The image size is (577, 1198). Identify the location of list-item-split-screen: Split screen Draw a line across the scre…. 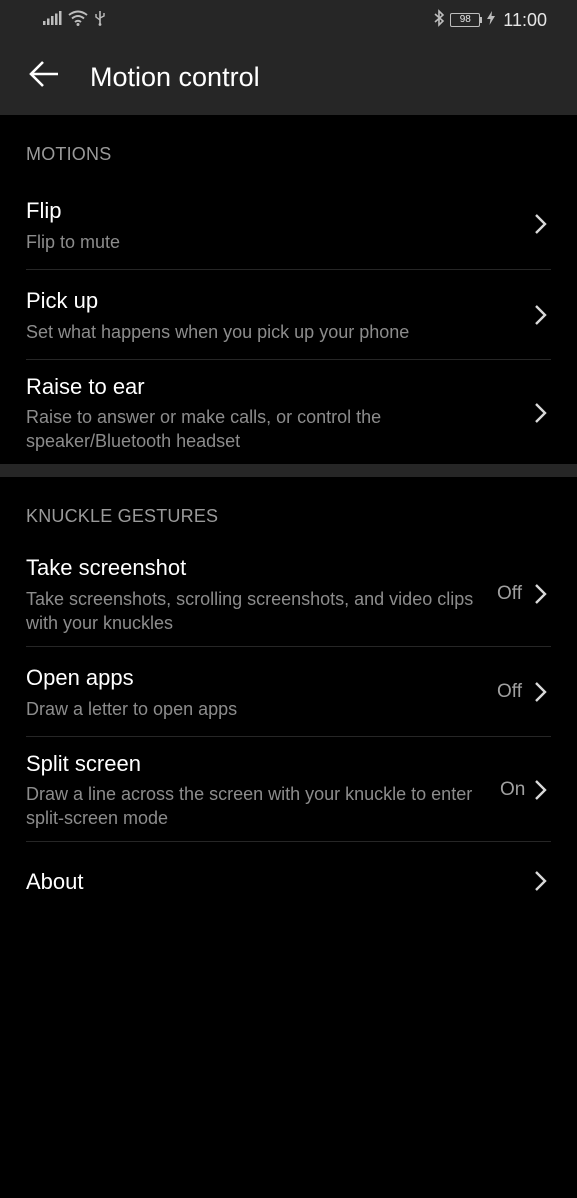
(288, 789).